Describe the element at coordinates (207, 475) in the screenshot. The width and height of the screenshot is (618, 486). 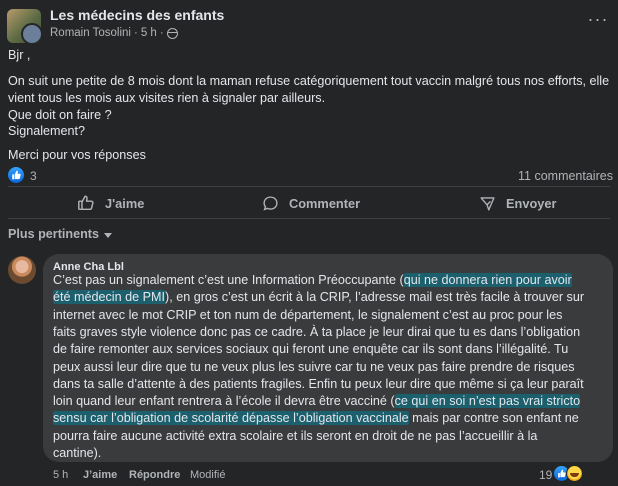
I see `comment-edited-label: Modifié` at that location.